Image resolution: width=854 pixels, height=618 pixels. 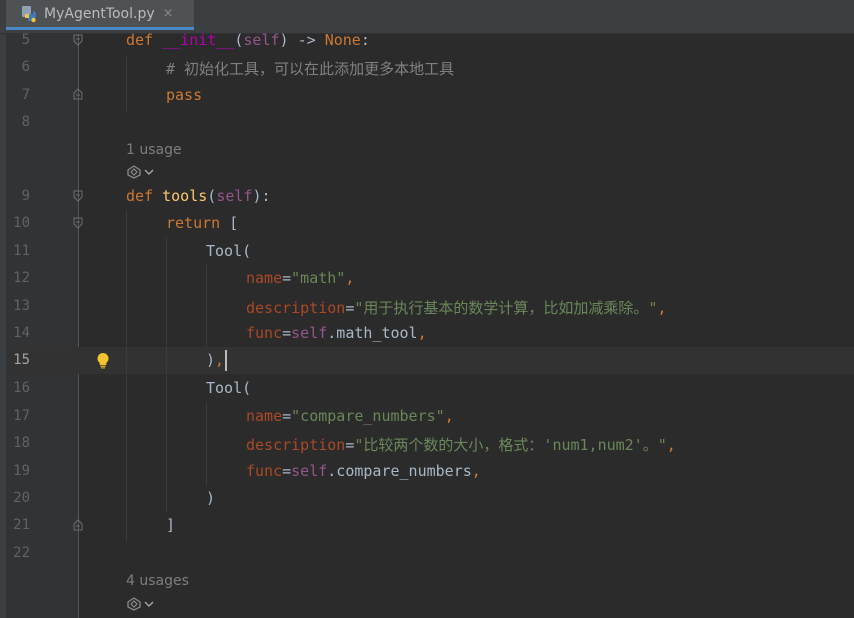 I want to click on string: "compare_numbers", so click(x=368, y=416).